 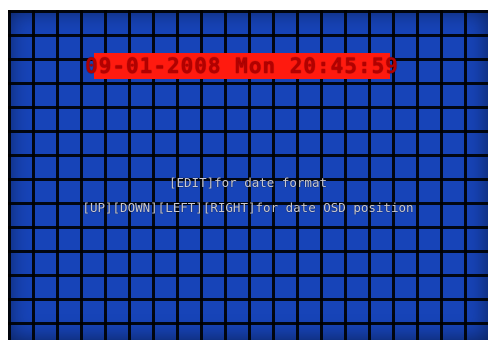 I want to click on date-osd-bar: 09-01-2008 Mon 20:45:59, so click(x=241, y=66).